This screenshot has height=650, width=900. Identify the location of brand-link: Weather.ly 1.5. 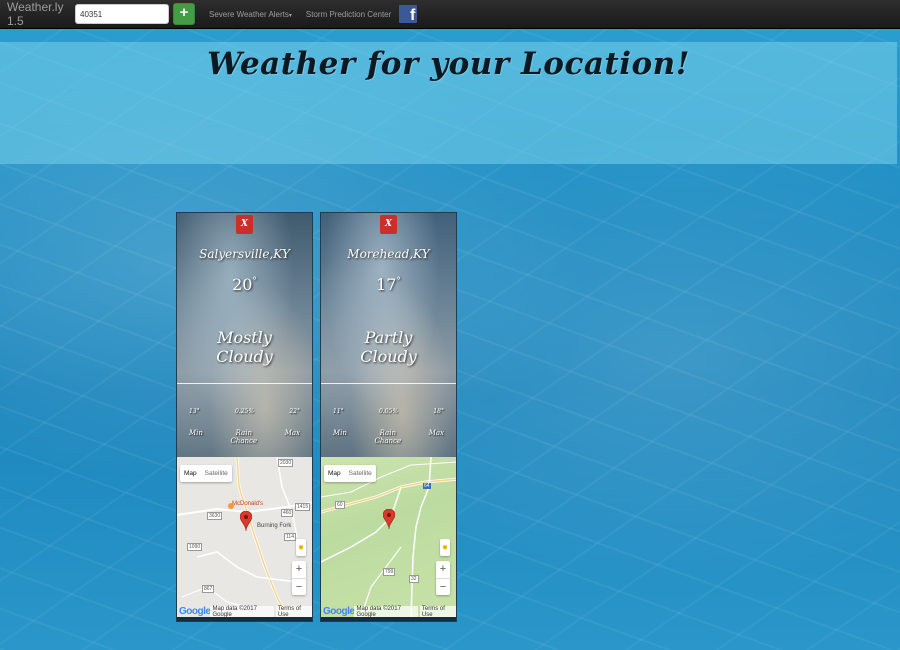
(39, 14).